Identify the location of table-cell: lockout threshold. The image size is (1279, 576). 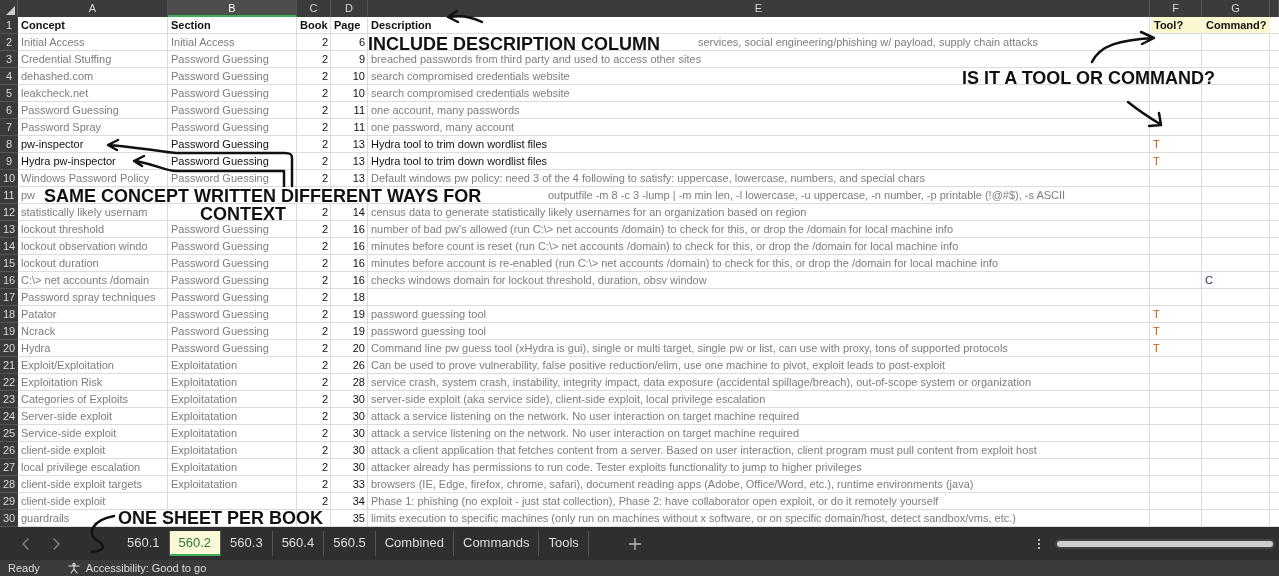
(63, 229).